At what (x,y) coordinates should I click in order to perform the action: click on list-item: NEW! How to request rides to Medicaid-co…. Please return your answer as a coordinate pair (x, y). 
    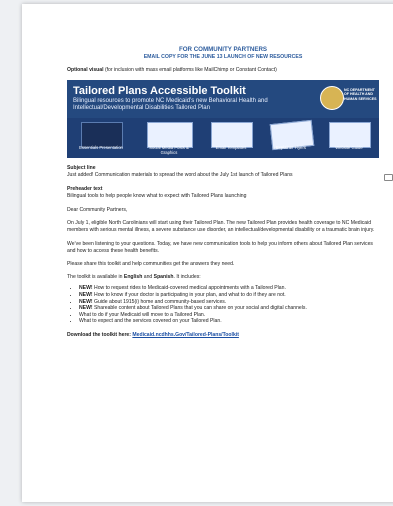
    Looking at the image, I should click on (229, 288).